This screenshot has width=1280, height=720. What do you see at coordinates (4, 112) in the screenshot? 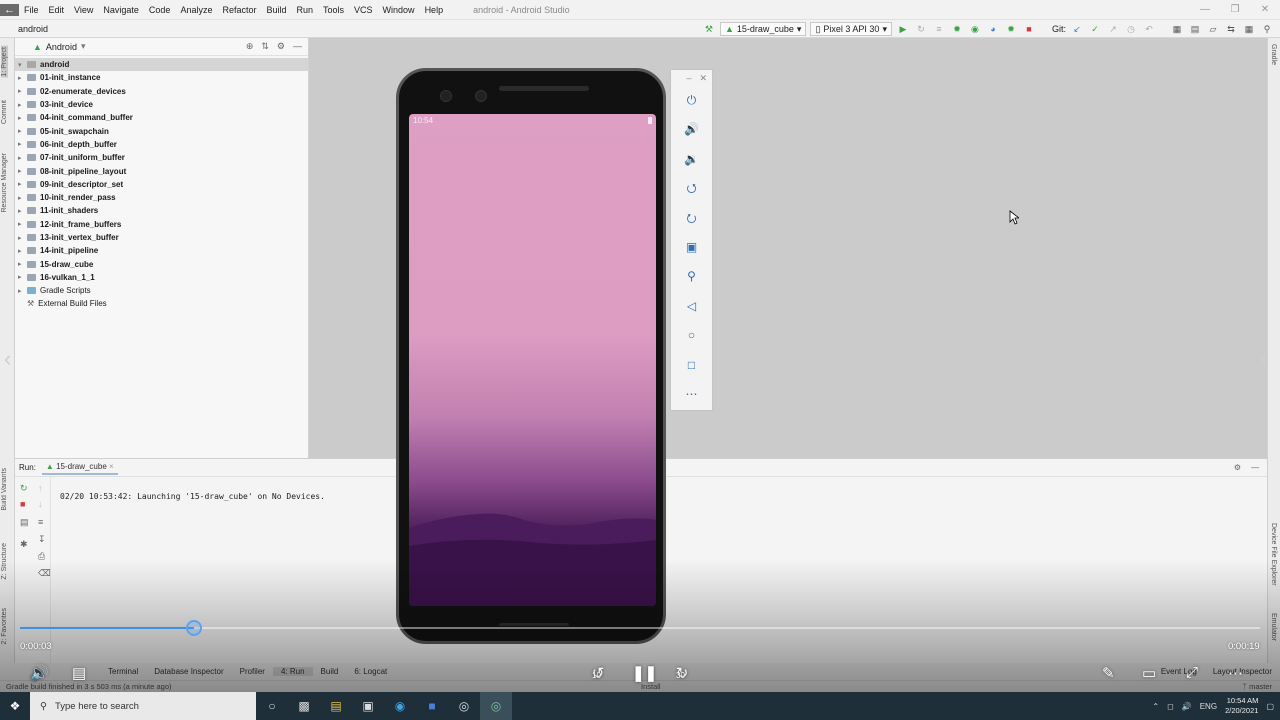
I see `tab-commit: Commit` at bounding box center [4, 112].